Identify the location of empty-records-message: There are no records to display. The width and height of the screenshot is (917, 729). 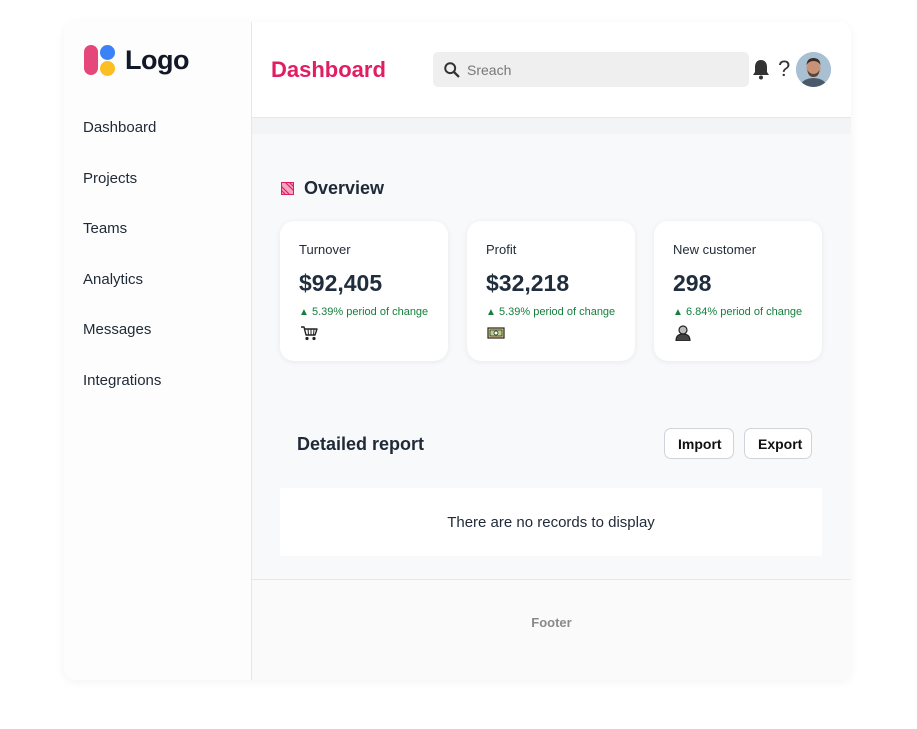
(551, 522).